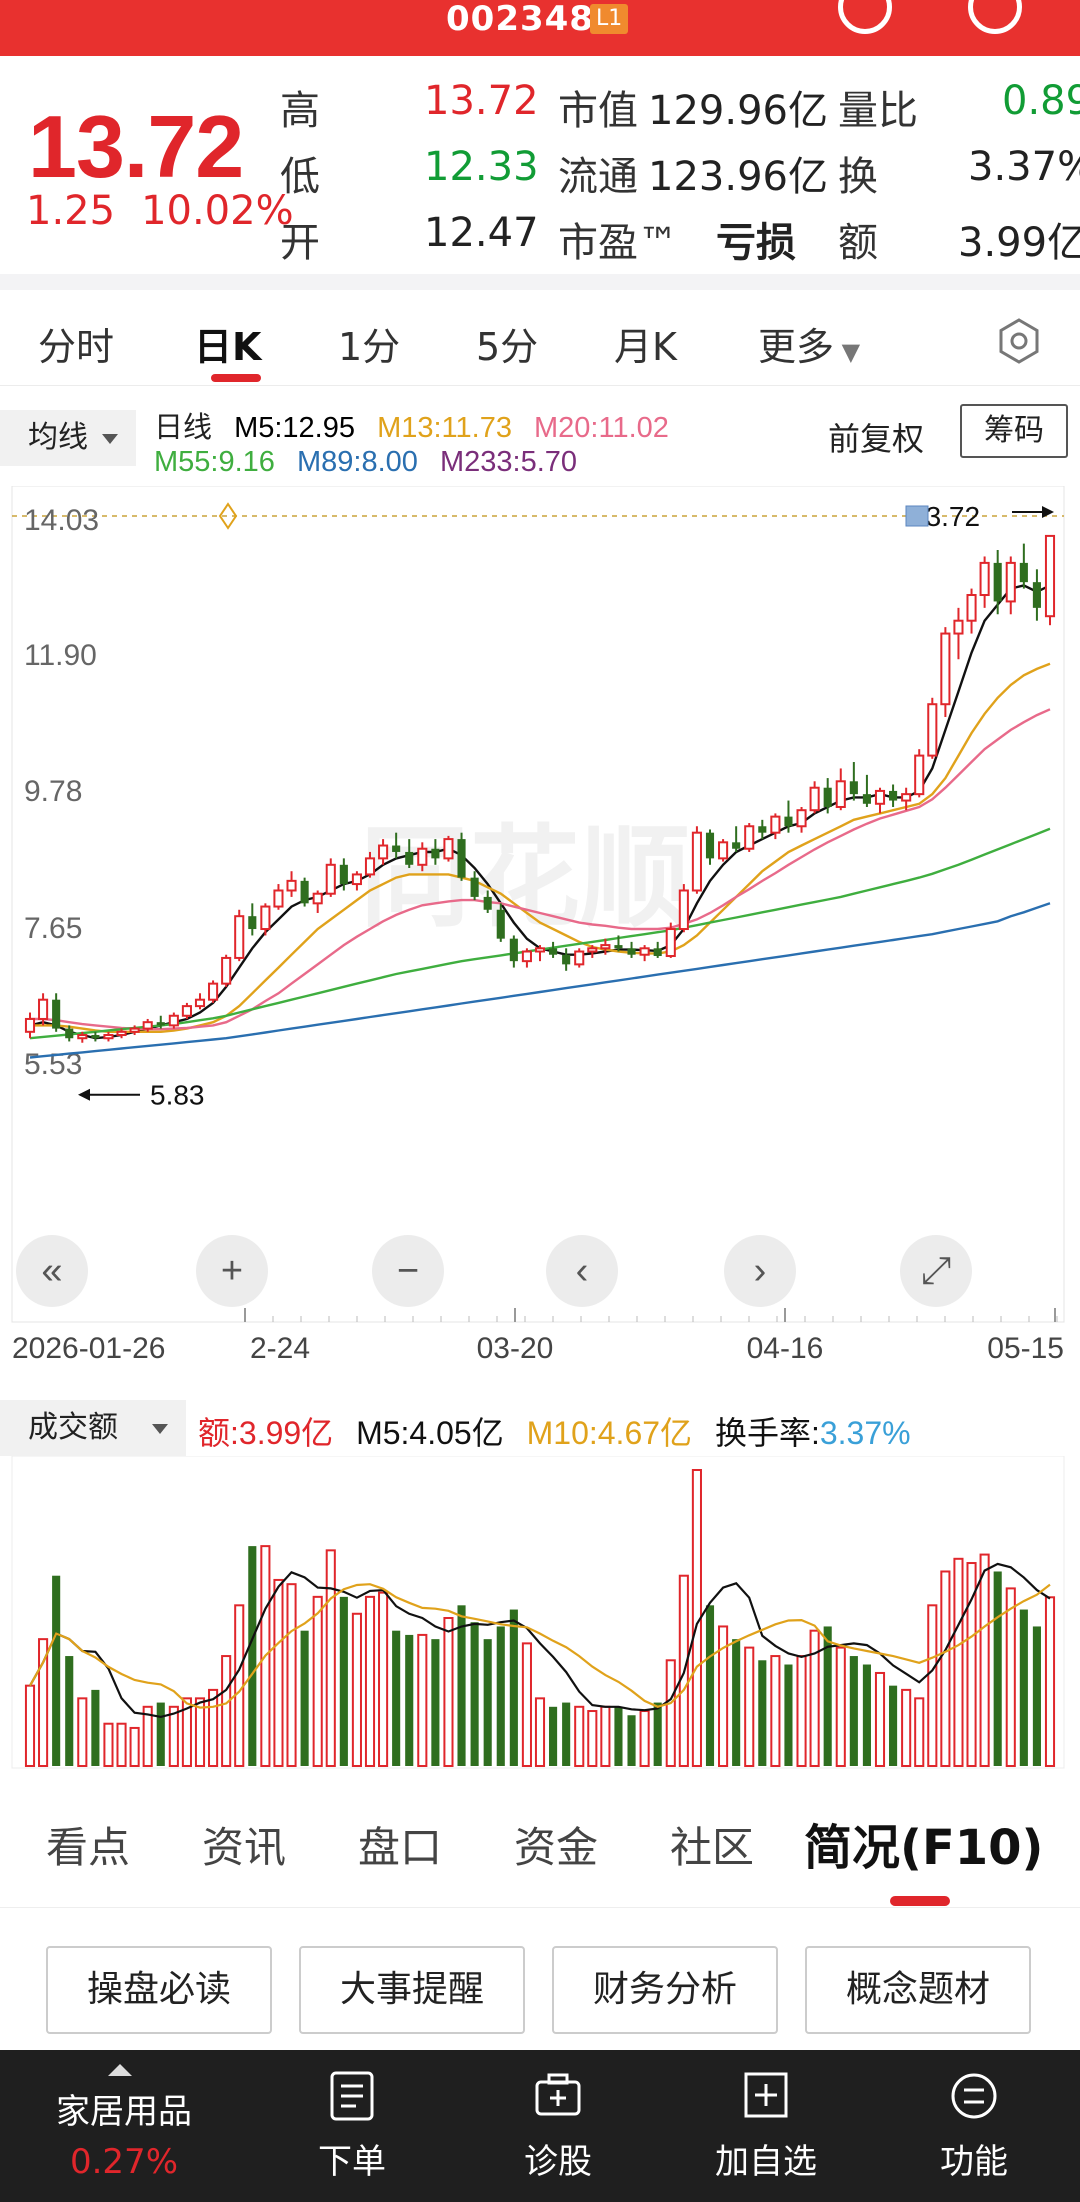 This screenshot has height=2202, width=1080. I want to click on zoom-out-icon-button: −, so click(408, 1271).